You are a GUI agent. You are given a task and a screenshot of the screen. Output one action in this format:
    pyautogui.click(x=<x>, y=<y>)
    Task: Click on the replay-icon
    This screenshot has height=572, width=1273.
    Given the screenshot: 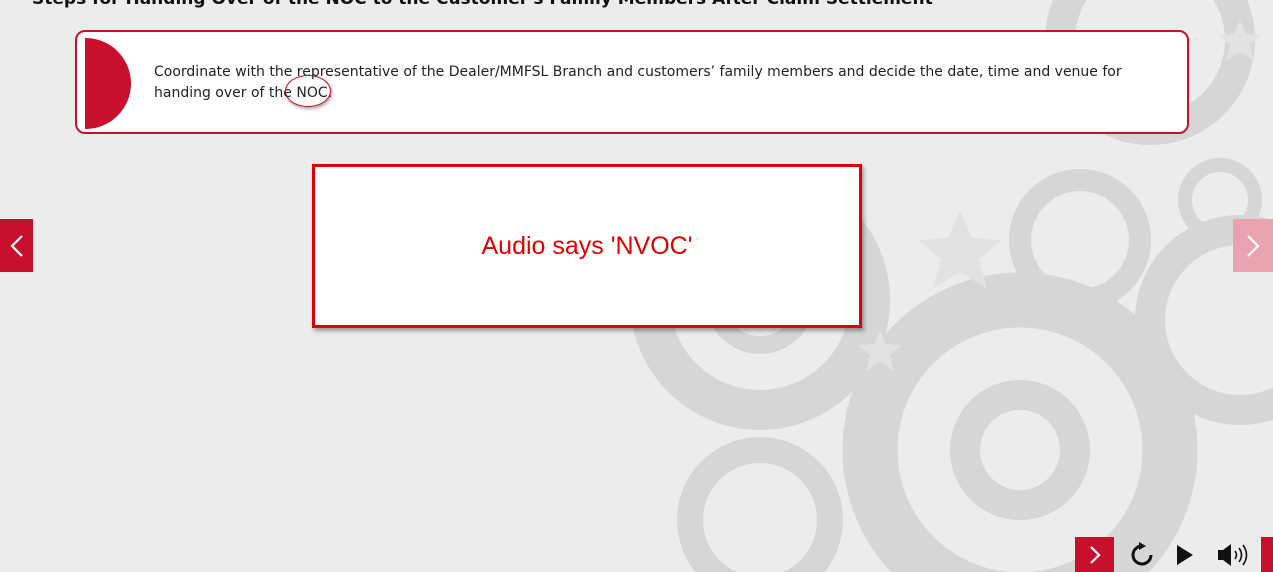 What is the action you would take?
    pyautogui.click(x=1142, y=553)
    